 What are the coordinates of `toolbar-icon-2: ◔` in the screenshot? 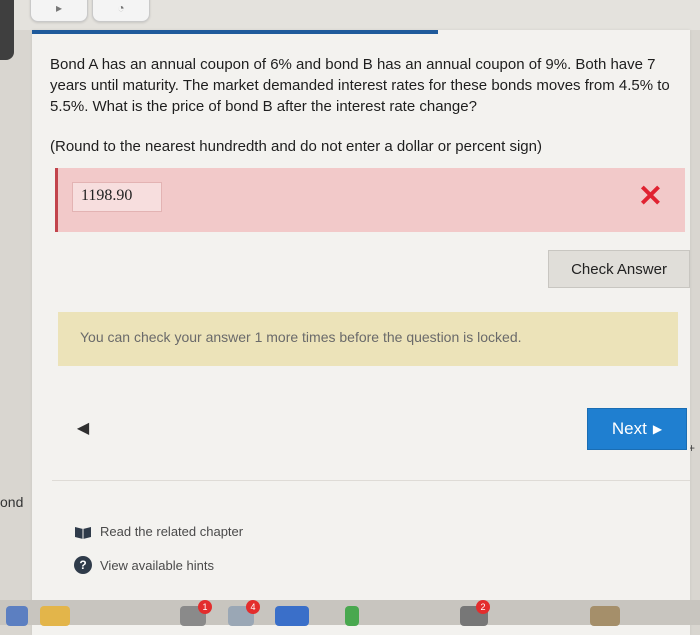 It's located at (121, 8).